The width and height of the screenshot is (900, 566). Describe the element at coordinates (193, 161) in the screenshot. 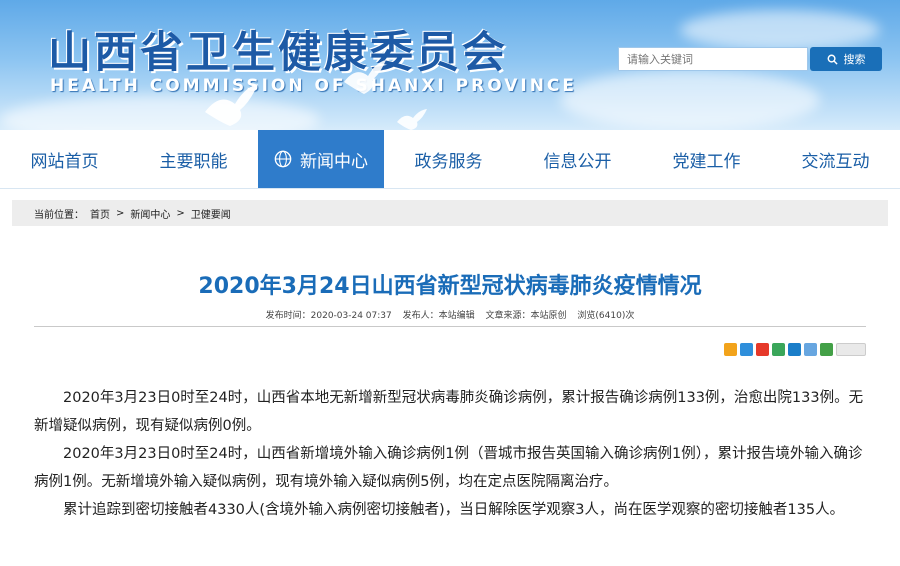

I see `nav-item-label: 主要职能` at that location.